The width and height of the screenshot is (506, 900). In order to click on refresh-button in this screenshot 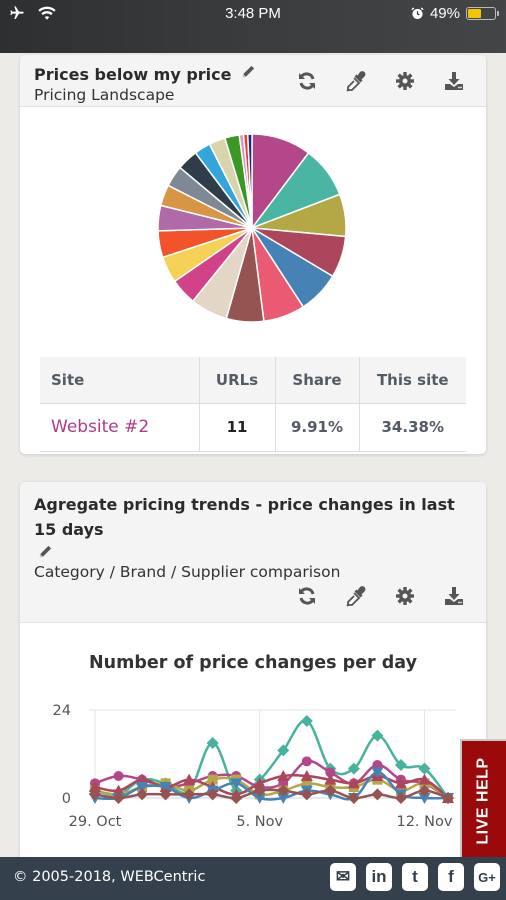, I will do `click(307, 81)`.